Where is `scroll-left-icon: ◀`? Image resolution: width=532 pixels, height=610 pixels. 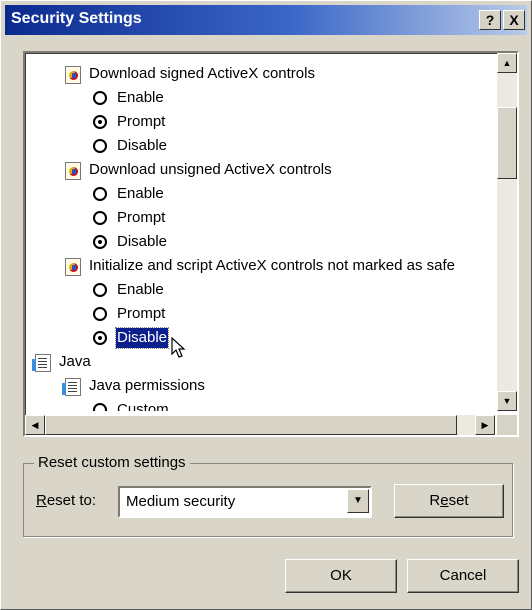
scroll-left-icon: ◀ is located at coordinates (35, 425).